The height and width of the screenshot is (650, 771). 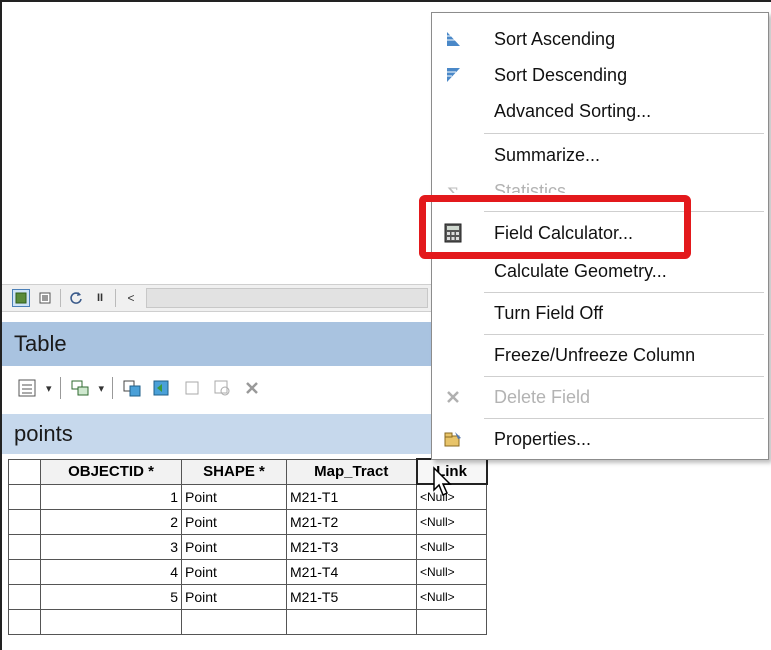 What do you see at coordinates (453, 397) in the screenshot?
I see `delete-field-icon` at bounding box center [453, 397].